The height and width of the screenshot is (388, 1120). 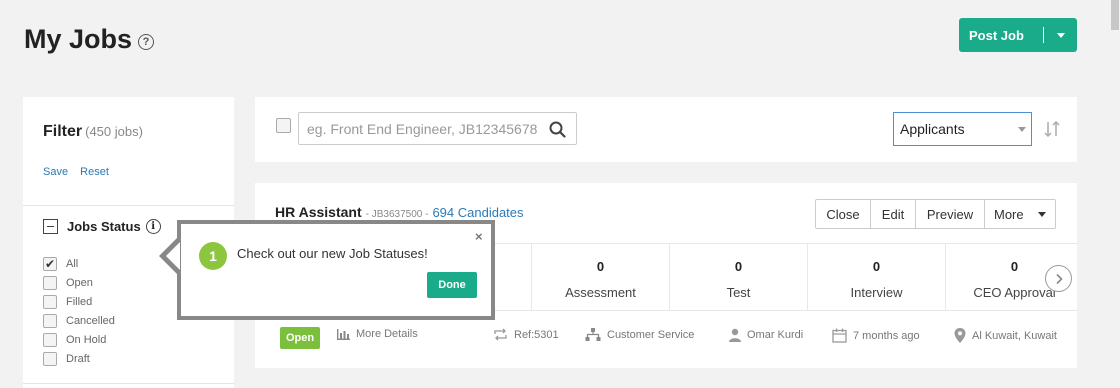 What do you see at coordinates (173, 256) in the screenshot?
I see `tooltip-arrow-fill` at bounding box center [173, 256].